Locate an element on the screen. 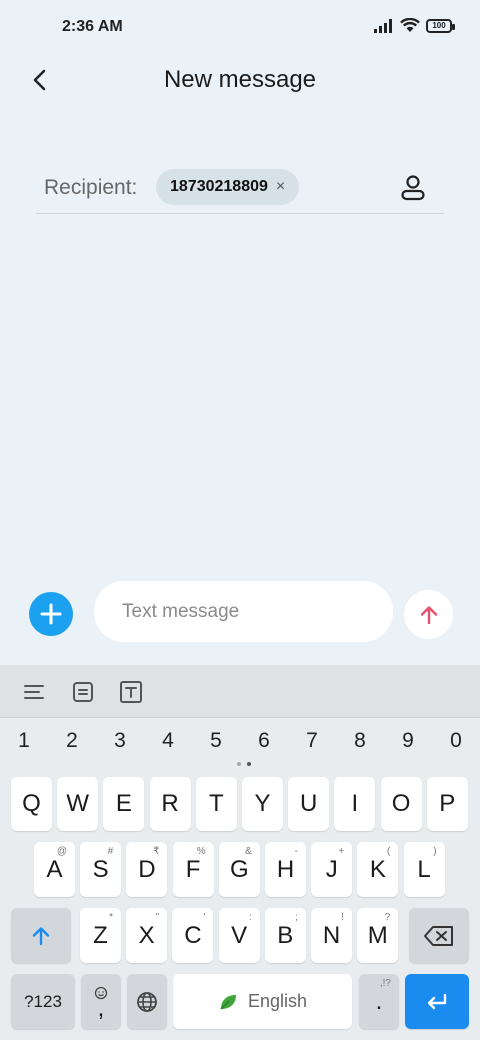  key-o: O is located at coordinates (401, 804).